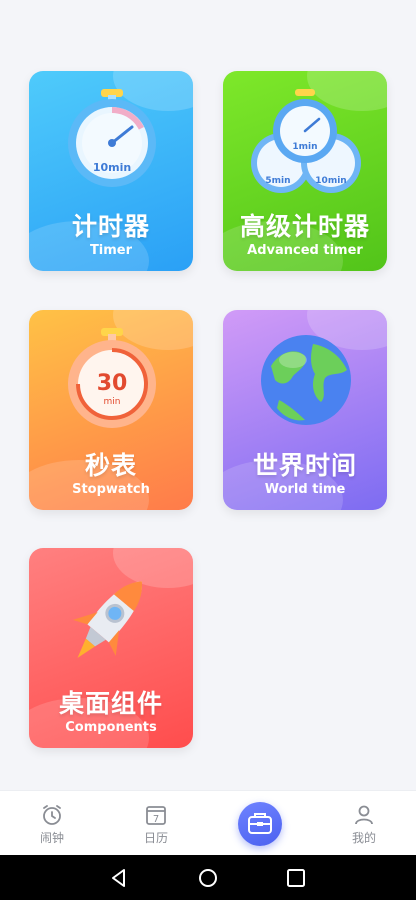 The height and width of the screenshot is (900, 416). What do you see at coordinates (112, 383) in the screenshot?
I see `stopwatch-art-value: 30` at bounding box center [112, 383].